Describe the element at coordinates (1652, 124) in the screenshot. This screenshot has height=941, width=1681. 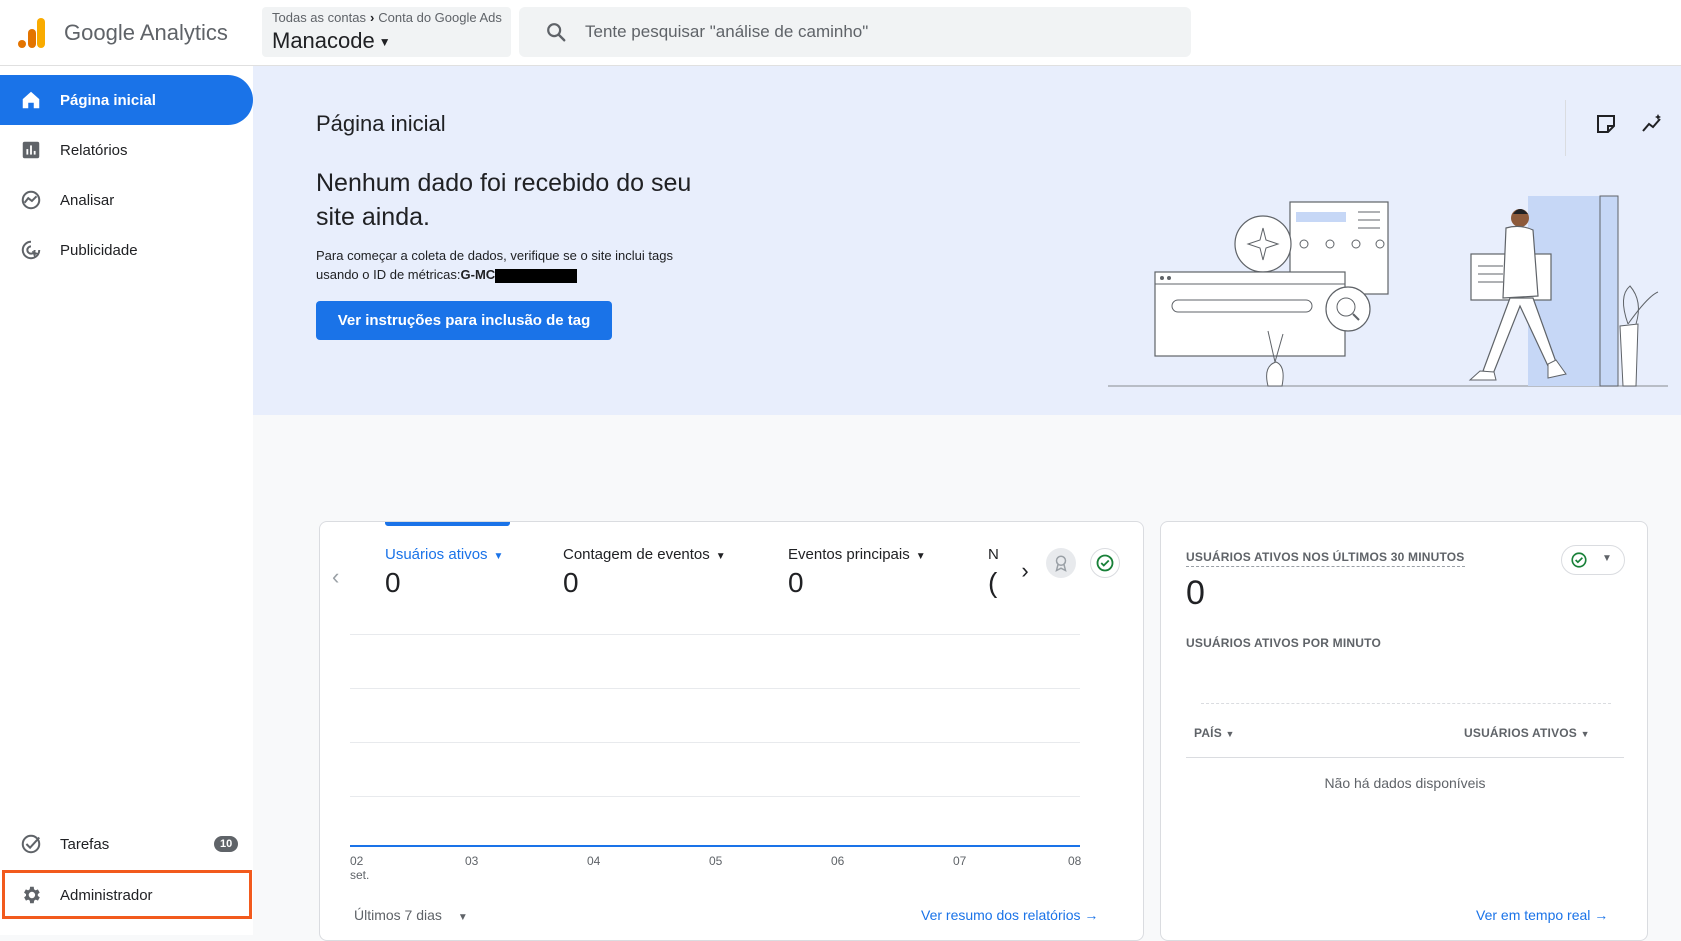
I see `insights-icon` at that location.